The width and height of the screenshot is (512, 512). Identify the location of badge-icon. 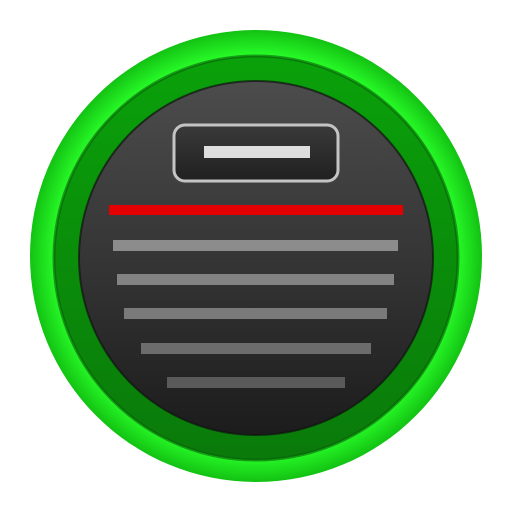
(256, 153).